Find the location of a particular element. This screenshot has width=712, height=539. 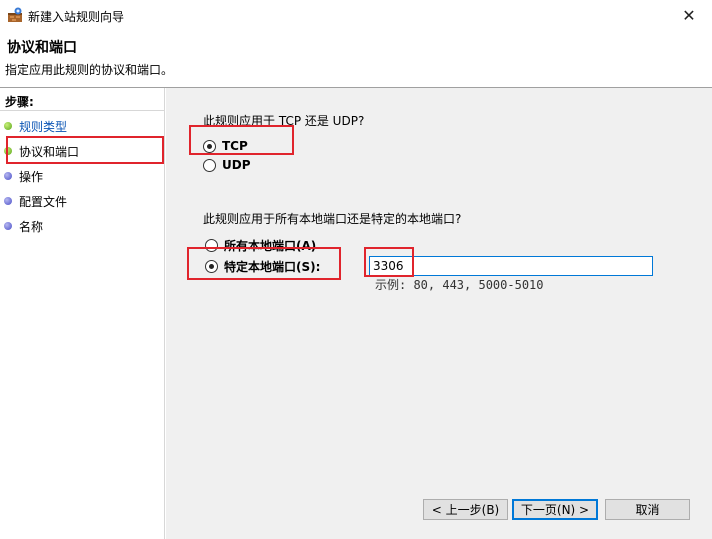

radio-all-ports-label: 所有本地端口(A) is located at coordinates (270, 246).